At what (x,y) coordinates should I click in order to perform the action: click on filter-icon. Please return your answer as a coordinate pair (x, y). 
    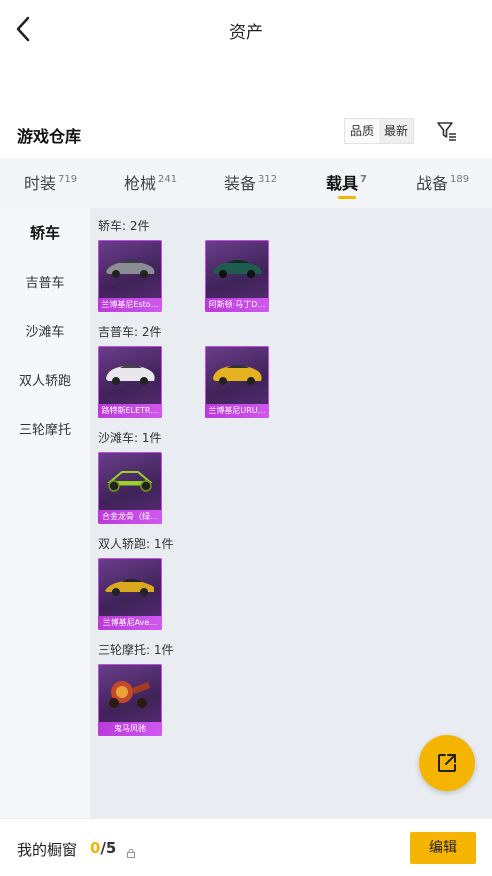
    Looking at the image, I should click on (447, 131).